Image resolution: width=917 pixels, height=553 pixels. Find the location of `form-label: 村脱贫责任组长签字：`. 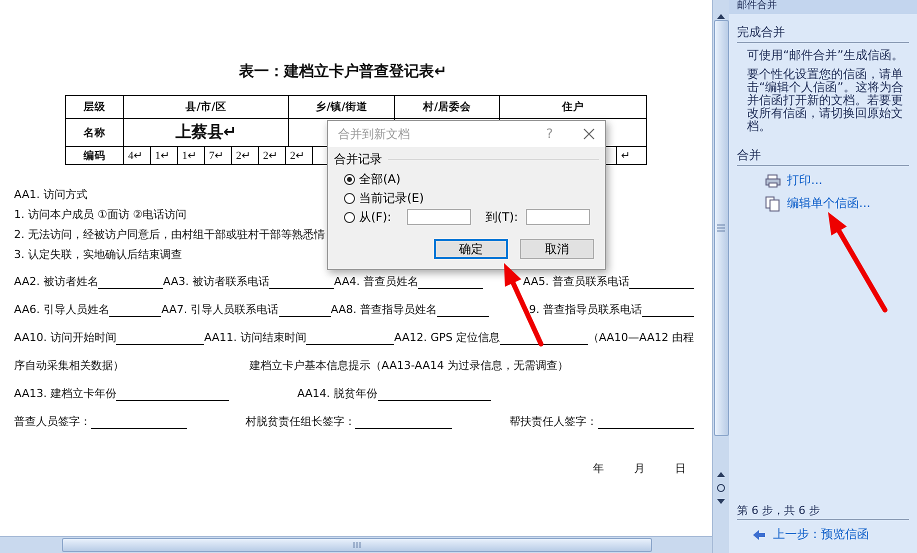

form-label: 村脱贫责任组长签字： is located at coordinates (300, 421).